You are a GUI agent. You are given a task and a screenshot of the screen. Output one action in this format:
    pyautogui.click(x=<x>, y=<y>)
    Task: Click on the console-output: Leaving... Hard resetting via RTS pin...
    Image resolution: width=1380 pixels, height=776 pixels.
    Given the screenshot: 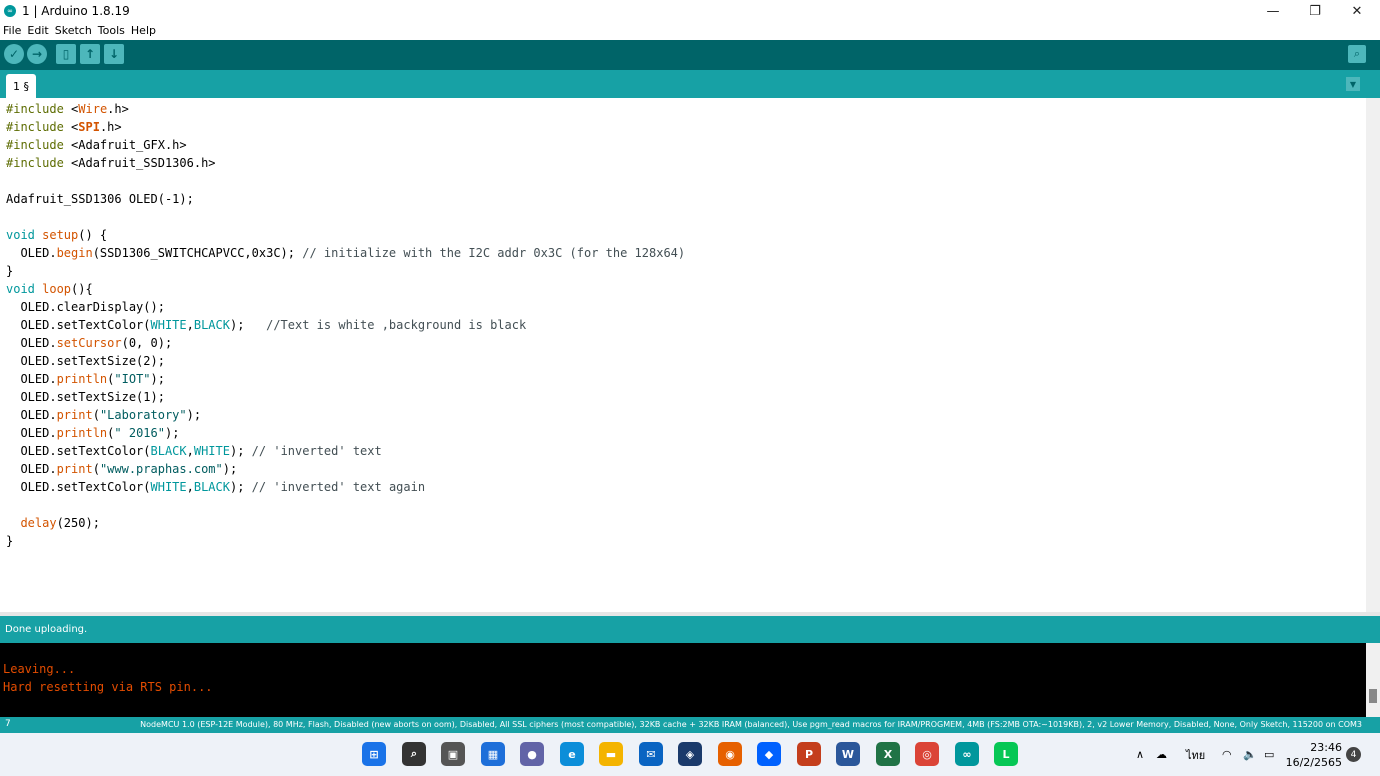 What is the action you would take?
    pyautogui.click(x=683, y=680)
    